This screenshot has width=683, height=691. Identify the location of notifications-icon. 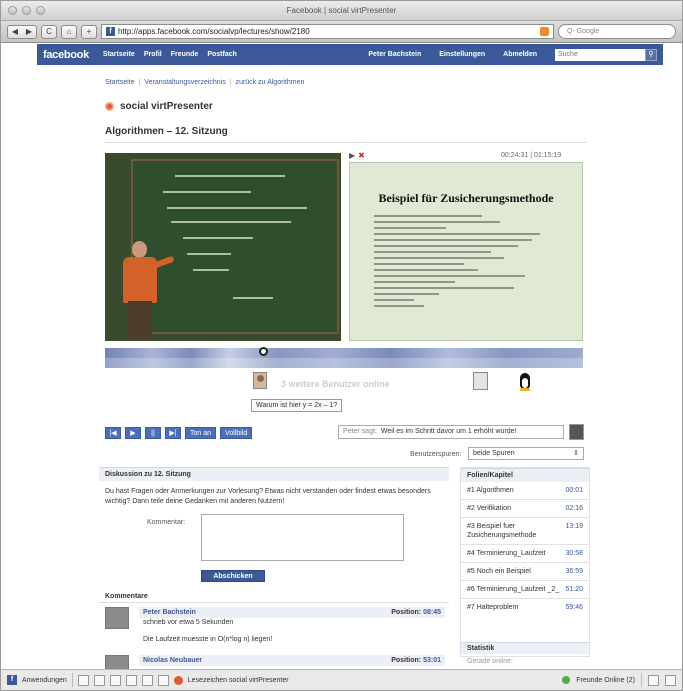
(670, 680).